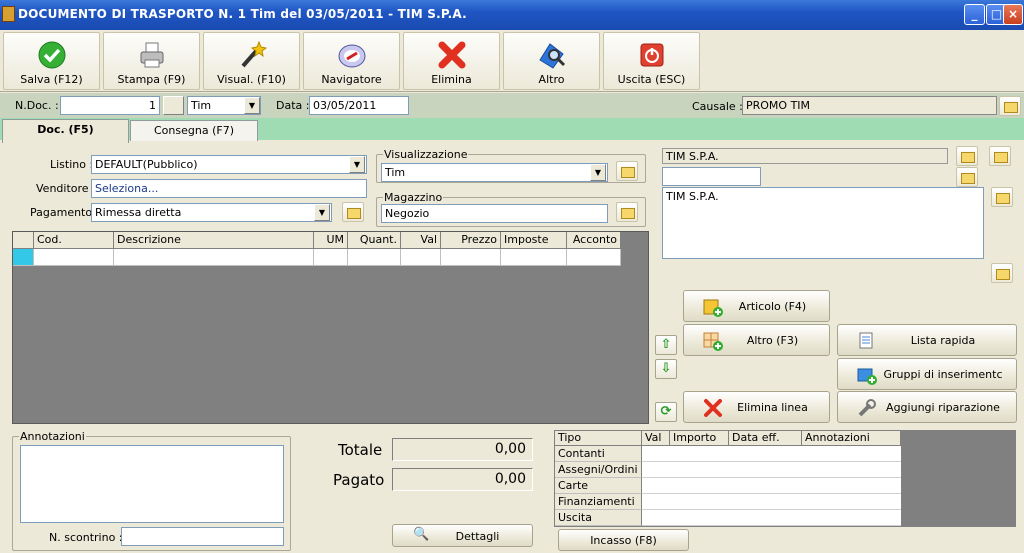  Describe the element at coordinates (23, 240) in the screenshot. I see `grid-corner` at that location.